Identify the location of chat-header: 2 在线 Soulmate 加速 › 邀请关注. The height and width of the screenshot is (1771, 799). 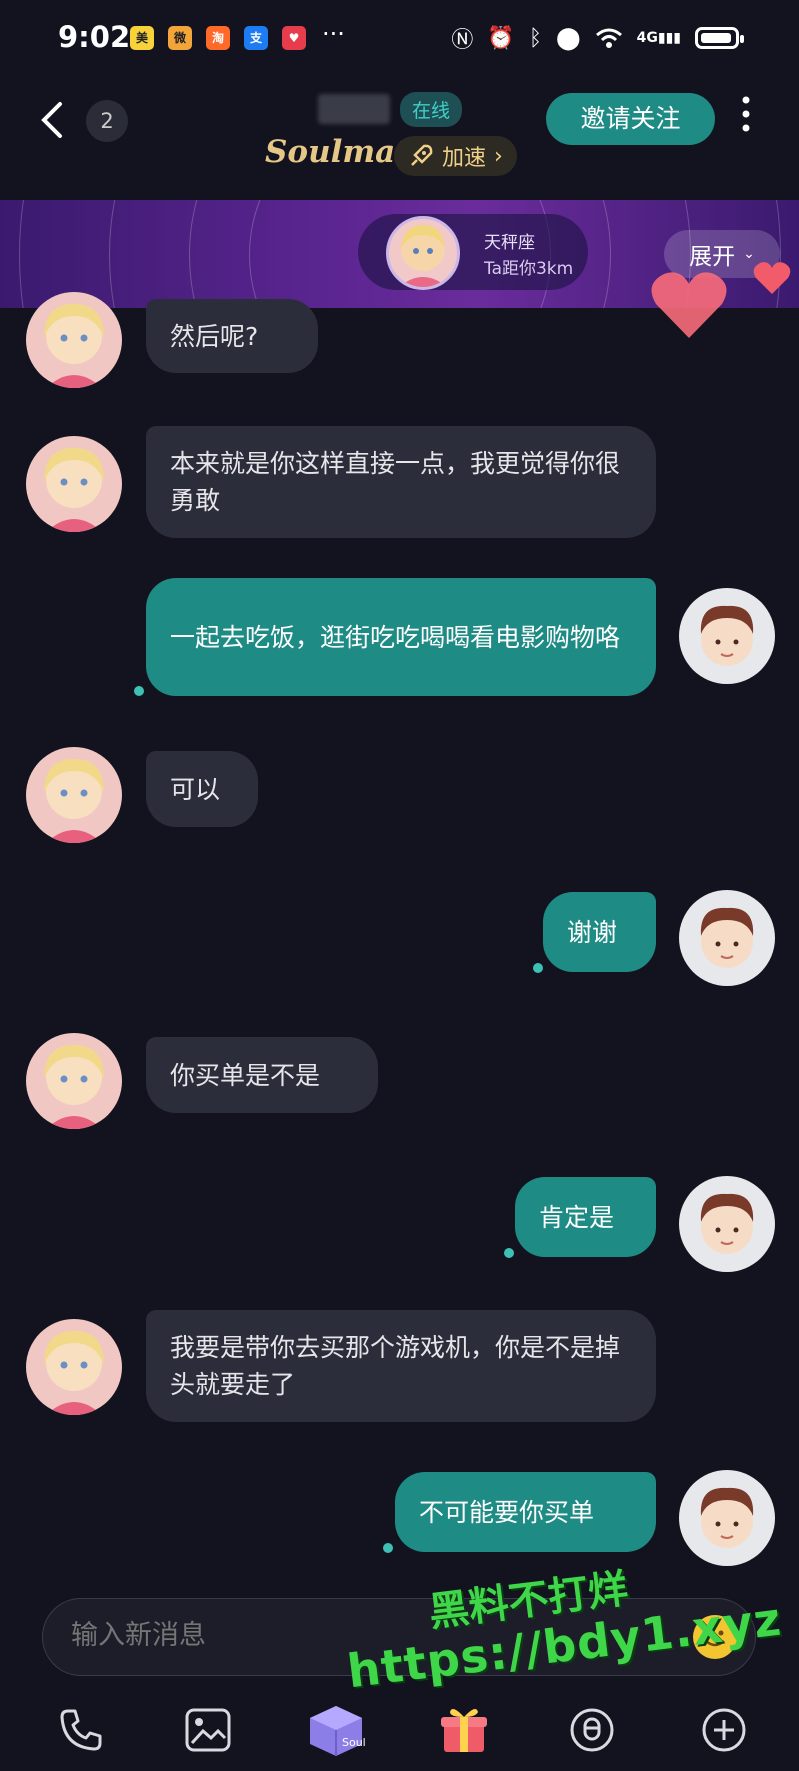
(399, 139).